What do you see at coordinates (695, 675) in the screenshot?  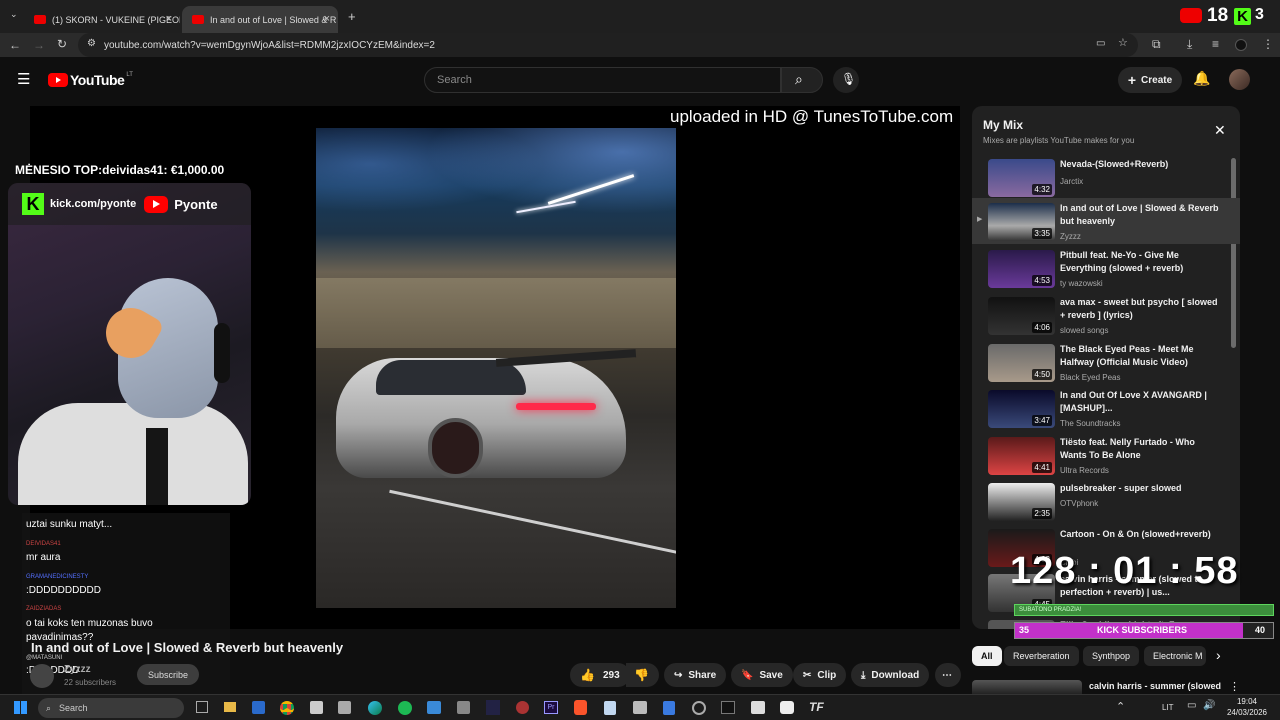 I see `share-button: ↪ Share` at bounding box center [695, 675].